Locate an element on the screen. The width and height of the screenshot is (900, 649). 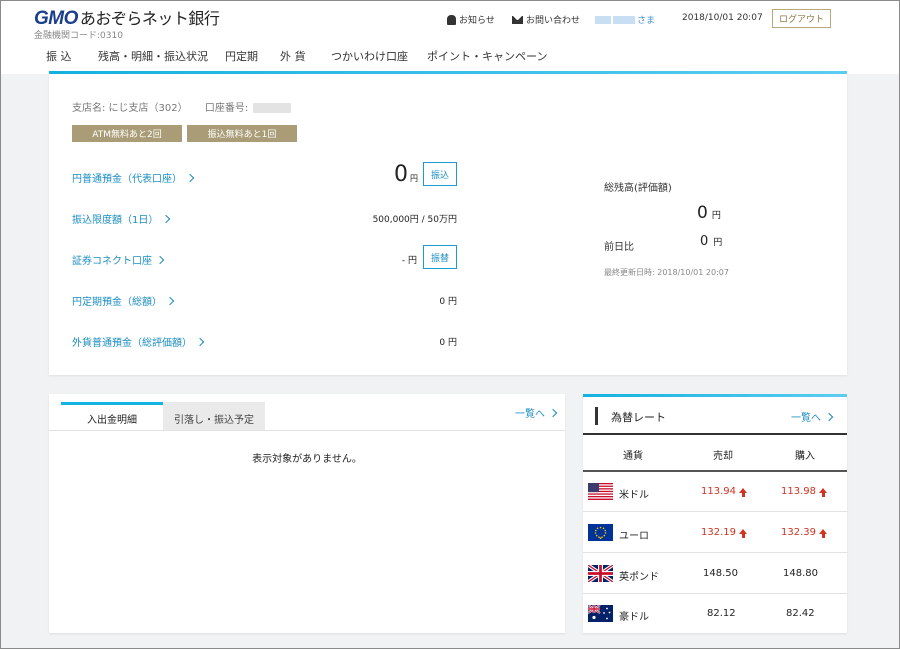
contact-label: お問い合わせ is located at coordinates (553, 21).